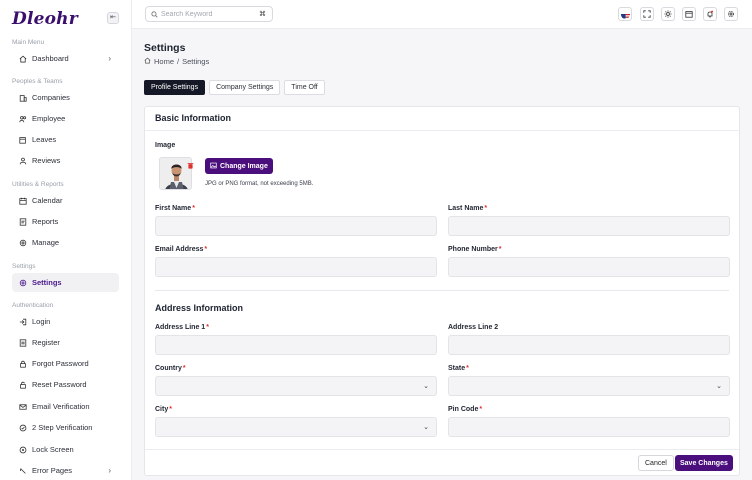  What do you see at coordinates (65, 449) in the screenshot?
I see `sidebar-item-lock-screen: Lock Screen` at bounding box center [65, 449].